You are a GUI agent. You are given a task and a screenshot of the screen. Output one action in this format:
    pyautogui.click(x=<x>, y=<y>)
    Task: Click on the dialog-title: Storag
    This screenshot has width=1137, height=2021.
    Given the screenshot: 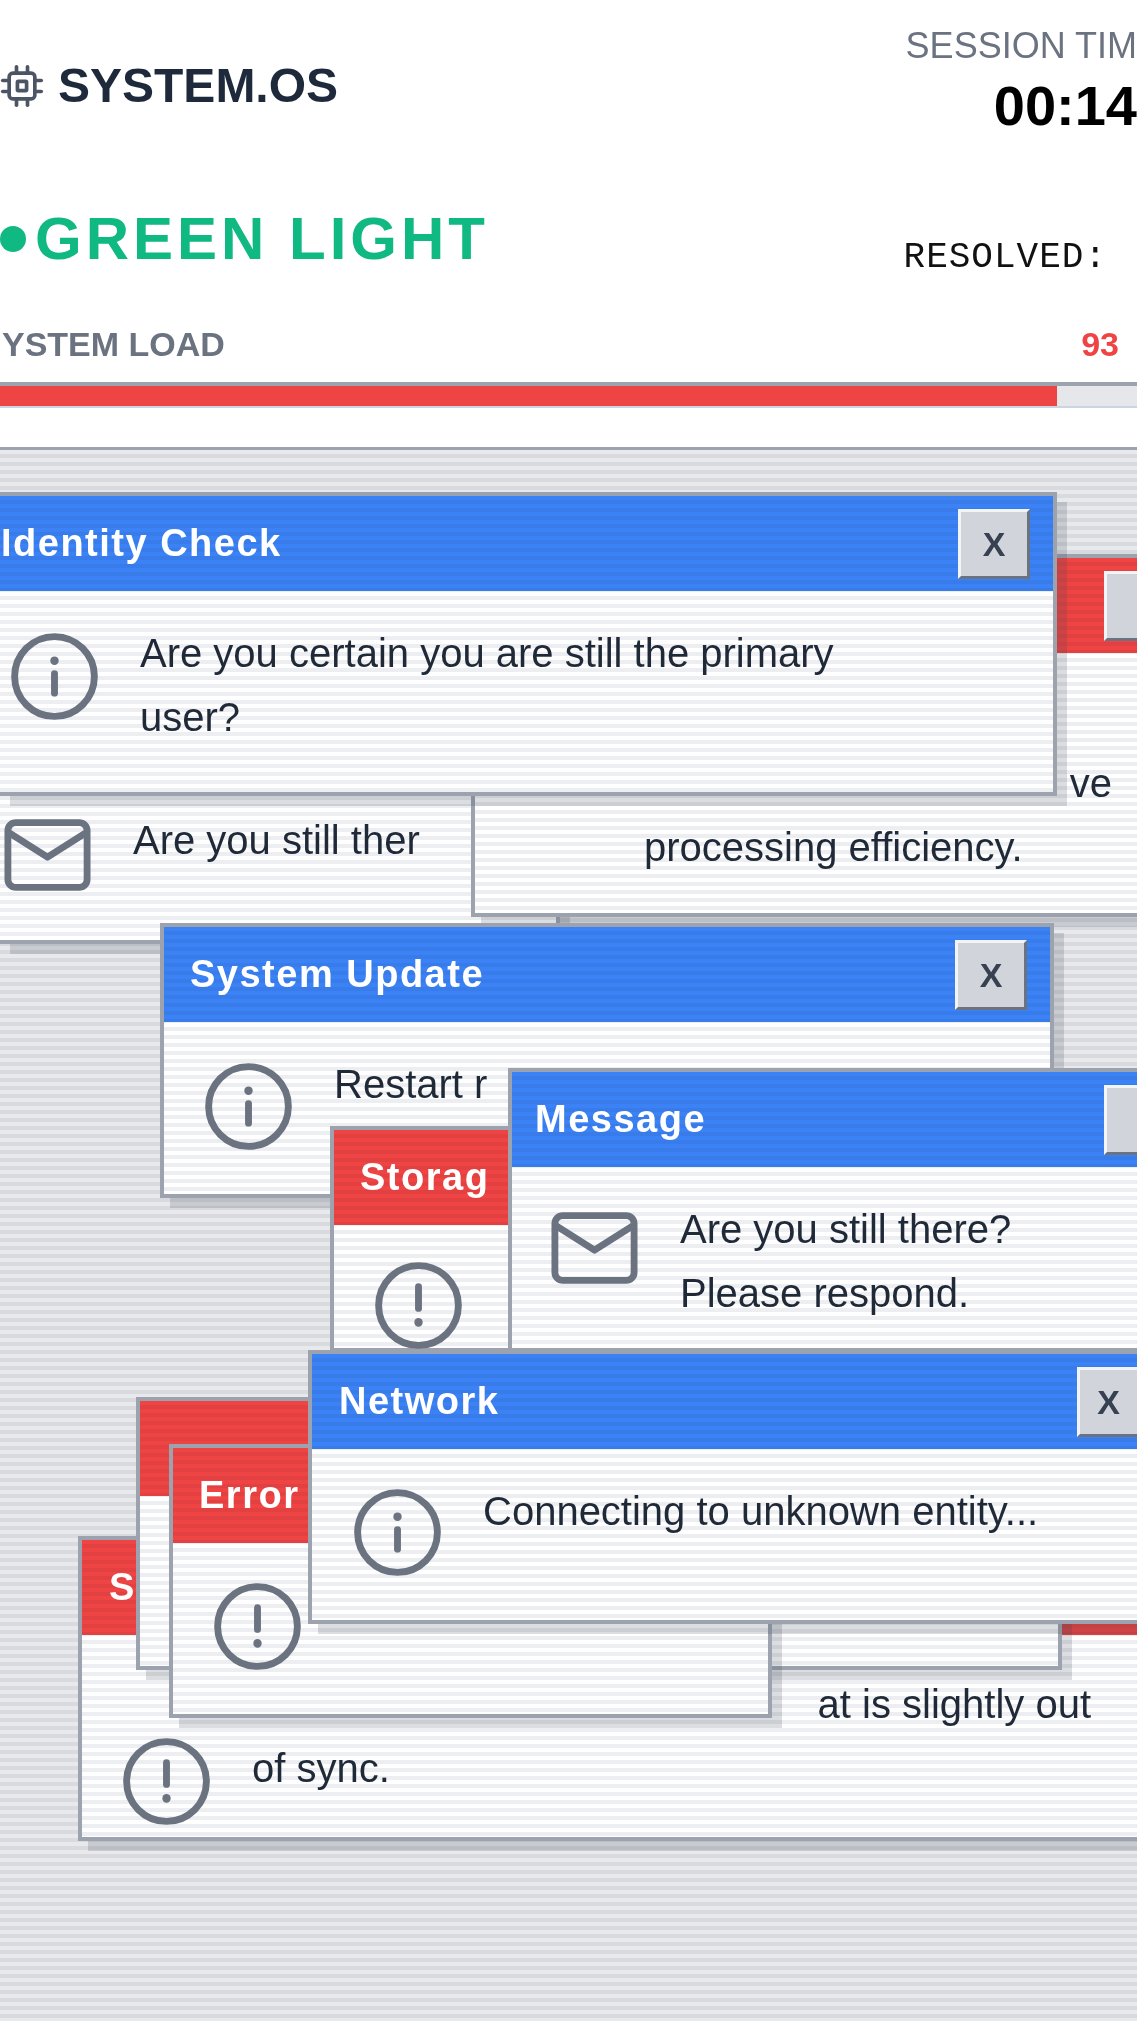 What is the action you would take?
    pyautogui.click(x=425, y=1177)
    